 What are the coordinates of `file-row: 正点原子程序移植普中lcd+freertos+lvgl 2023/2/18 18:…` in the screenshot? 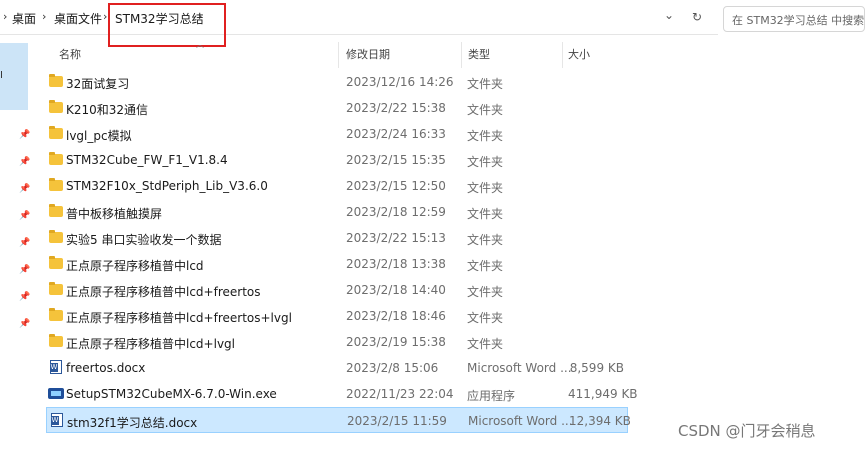 It's located at (337, 316).